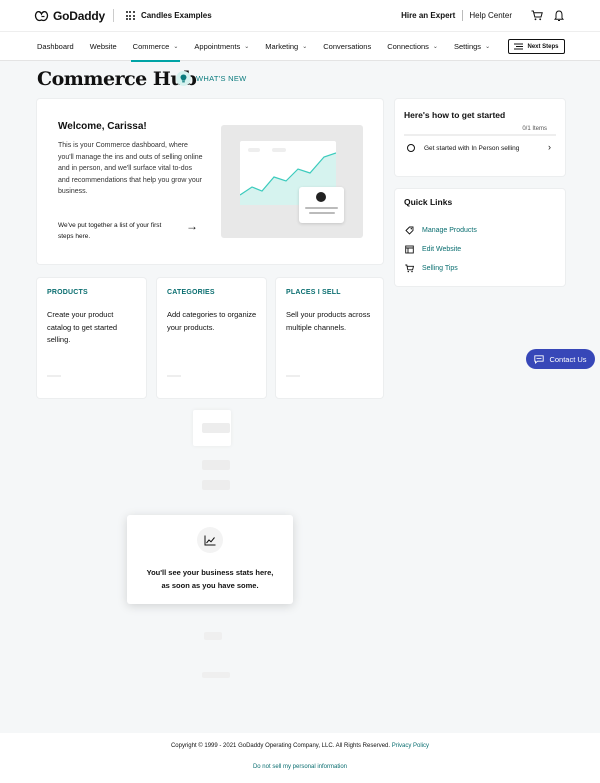  I want to click on chat-icon, so click(539, 359).